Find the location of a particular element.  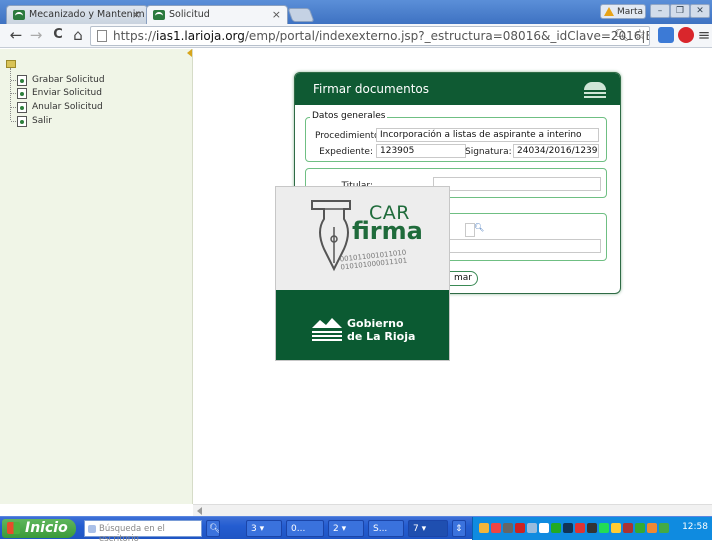

taskbar-chrome-group: 7 ▾ is located at coordinates (428, 528).